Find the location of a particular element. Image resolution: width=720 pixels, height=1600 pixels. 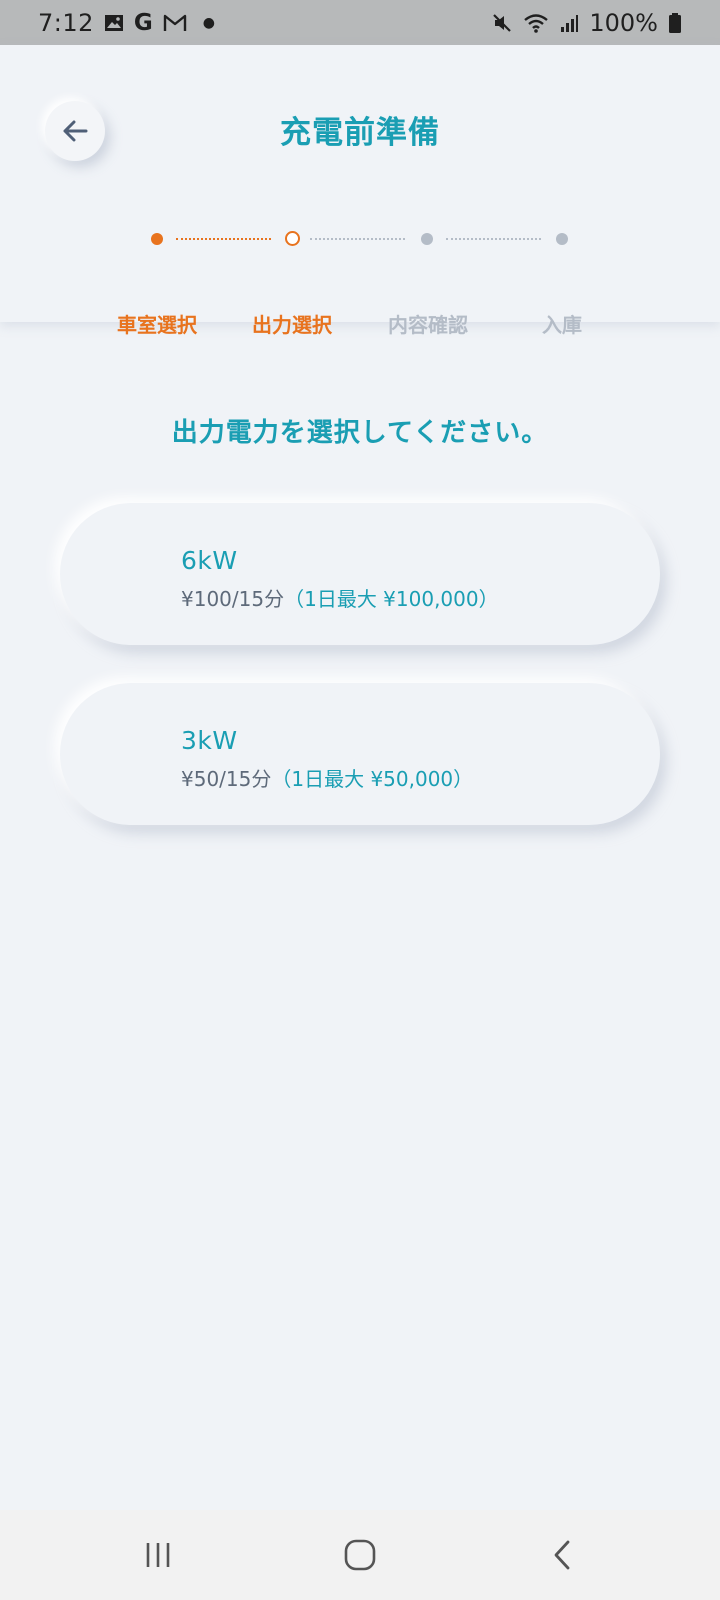

option-6kw: 6kW ¥100/15分（1日最大 ¥100,000） is located at coordinates (360, 574).